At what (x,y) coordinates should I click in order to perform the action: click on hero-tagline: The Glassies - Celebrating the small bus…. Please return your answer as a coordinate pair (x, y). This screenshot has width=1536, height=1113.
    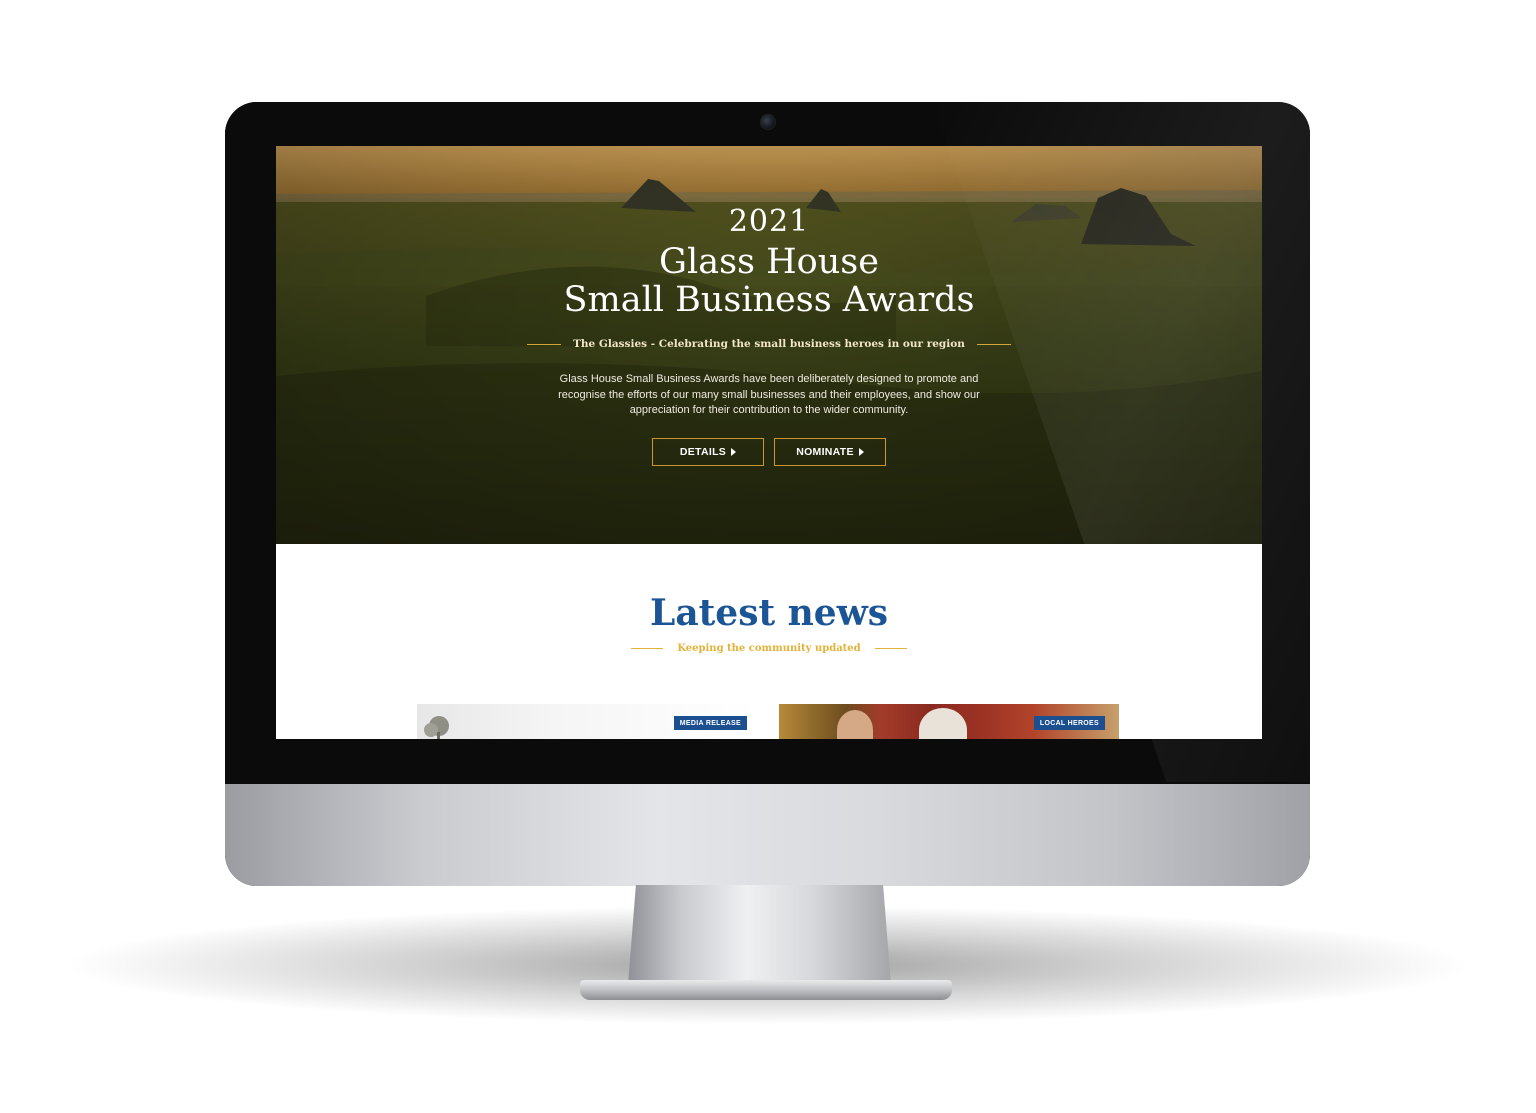
    Looking at the image, I should click on (769, 344).